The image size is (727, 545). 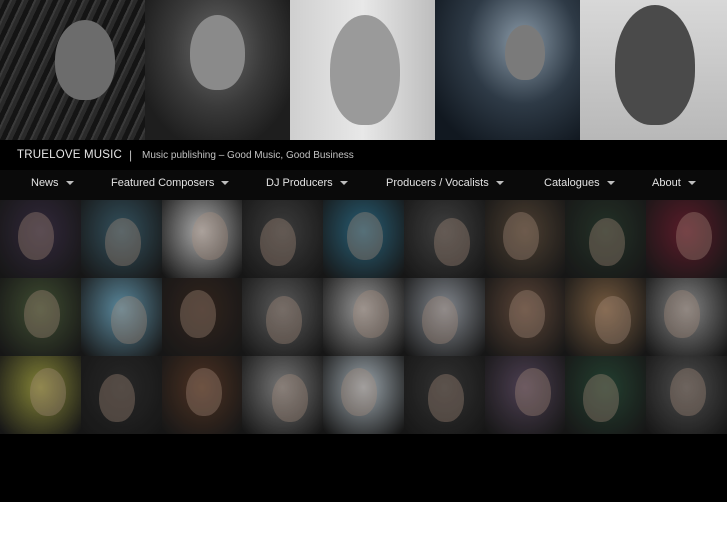 What do you see at coordinates (666, 183) in the screenshot?
I see `nav-item-label: About` at bounding box center [666, 183].